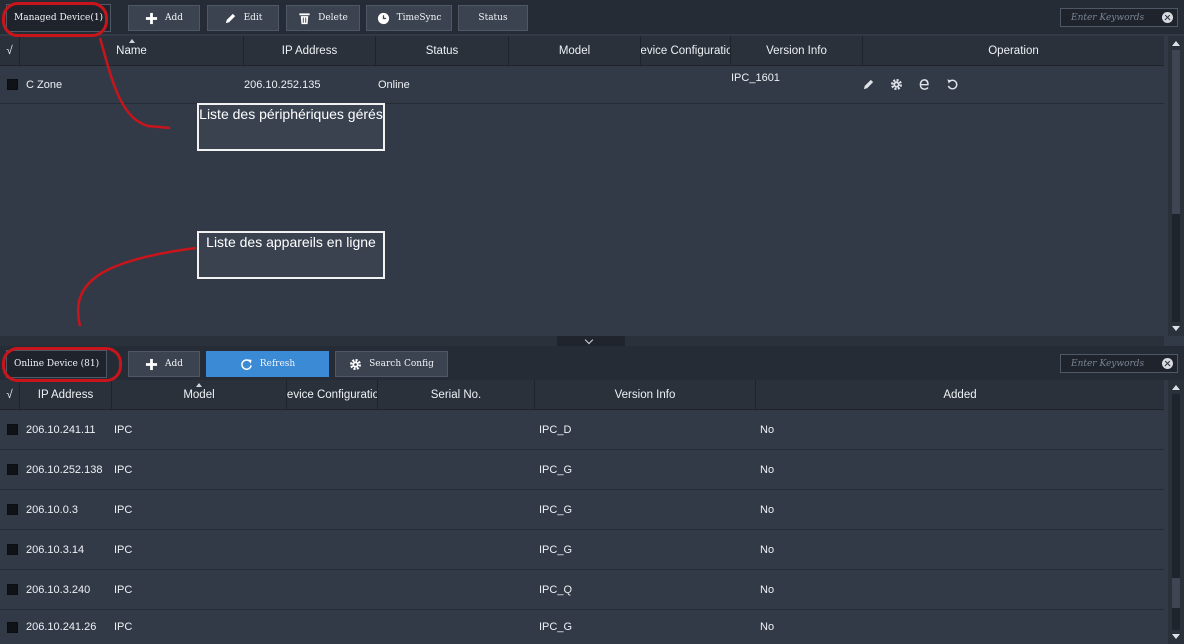 This screenshot has width=1184, height=644. I want to click on managed-scrollbar, so click(1176, 186).